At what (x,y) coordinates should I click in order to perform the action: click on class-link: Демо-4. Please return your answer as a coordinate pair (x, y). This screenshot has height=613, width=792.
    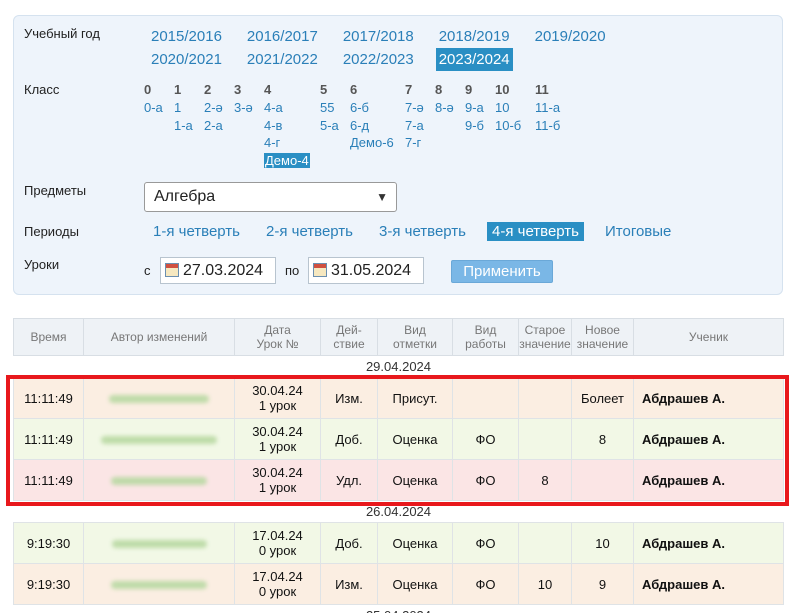
    Looking at the image, I should click on (287, 160).